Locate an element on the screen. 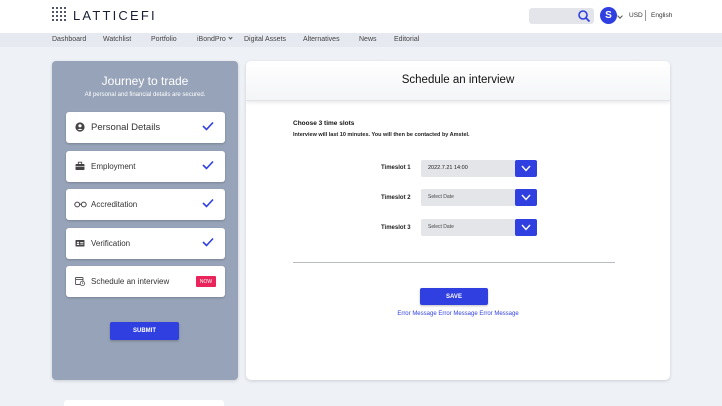 The image size is (722, 406). step-label: Personal Details is located at coordinates (126, 127).